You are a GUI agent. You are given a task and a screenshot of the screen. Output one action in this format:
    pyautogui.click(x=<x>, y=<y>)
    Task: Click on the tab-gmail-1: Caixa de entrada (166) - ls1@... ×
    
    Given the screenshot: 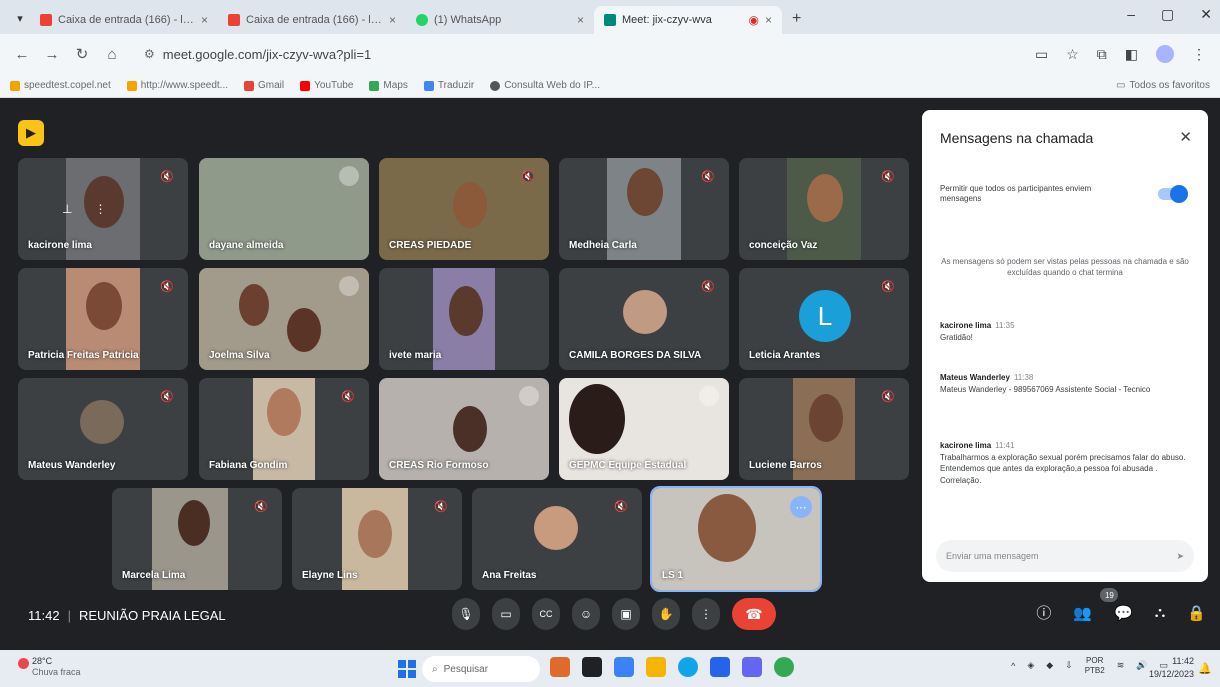 What is the action you would take?
    pyautogui.click(x=124, y=20)
    